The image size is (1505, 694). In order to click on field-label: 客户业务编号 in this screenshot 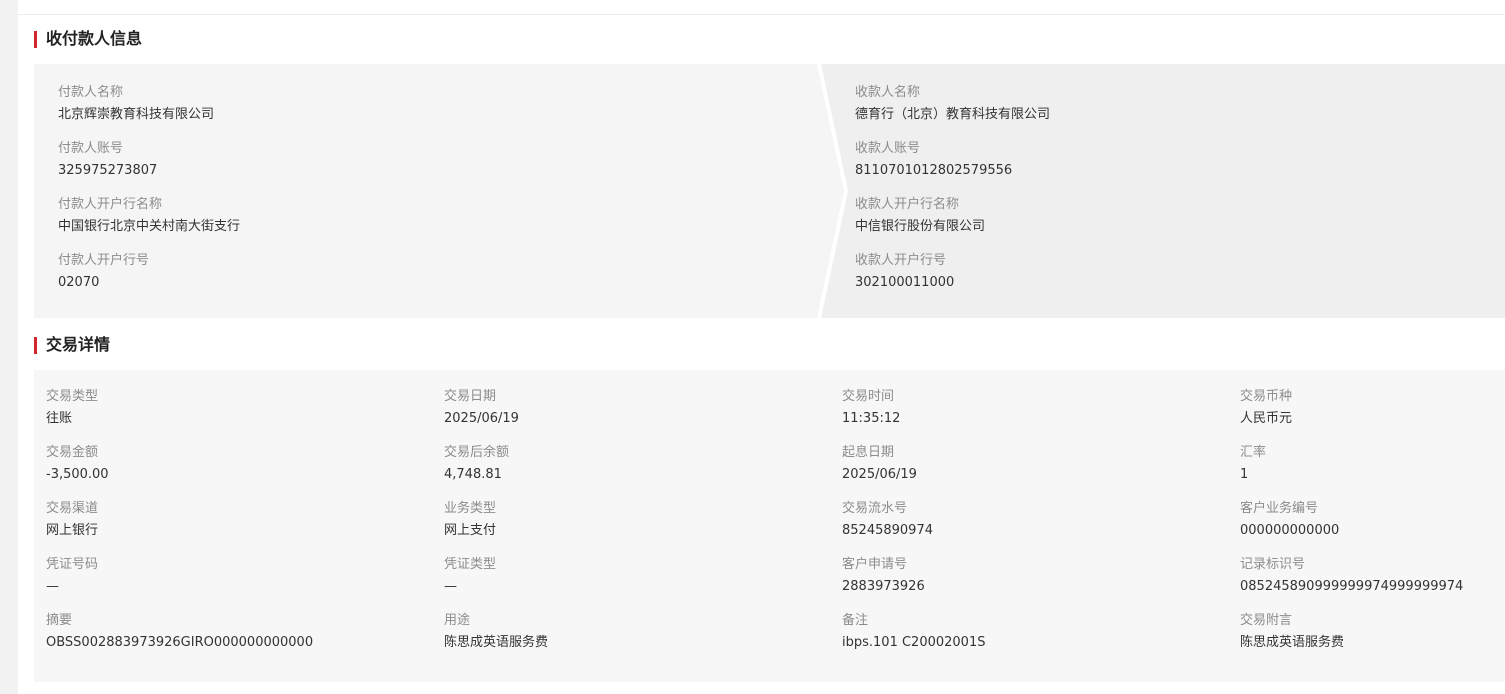, I will do `click(1279, 508)`.